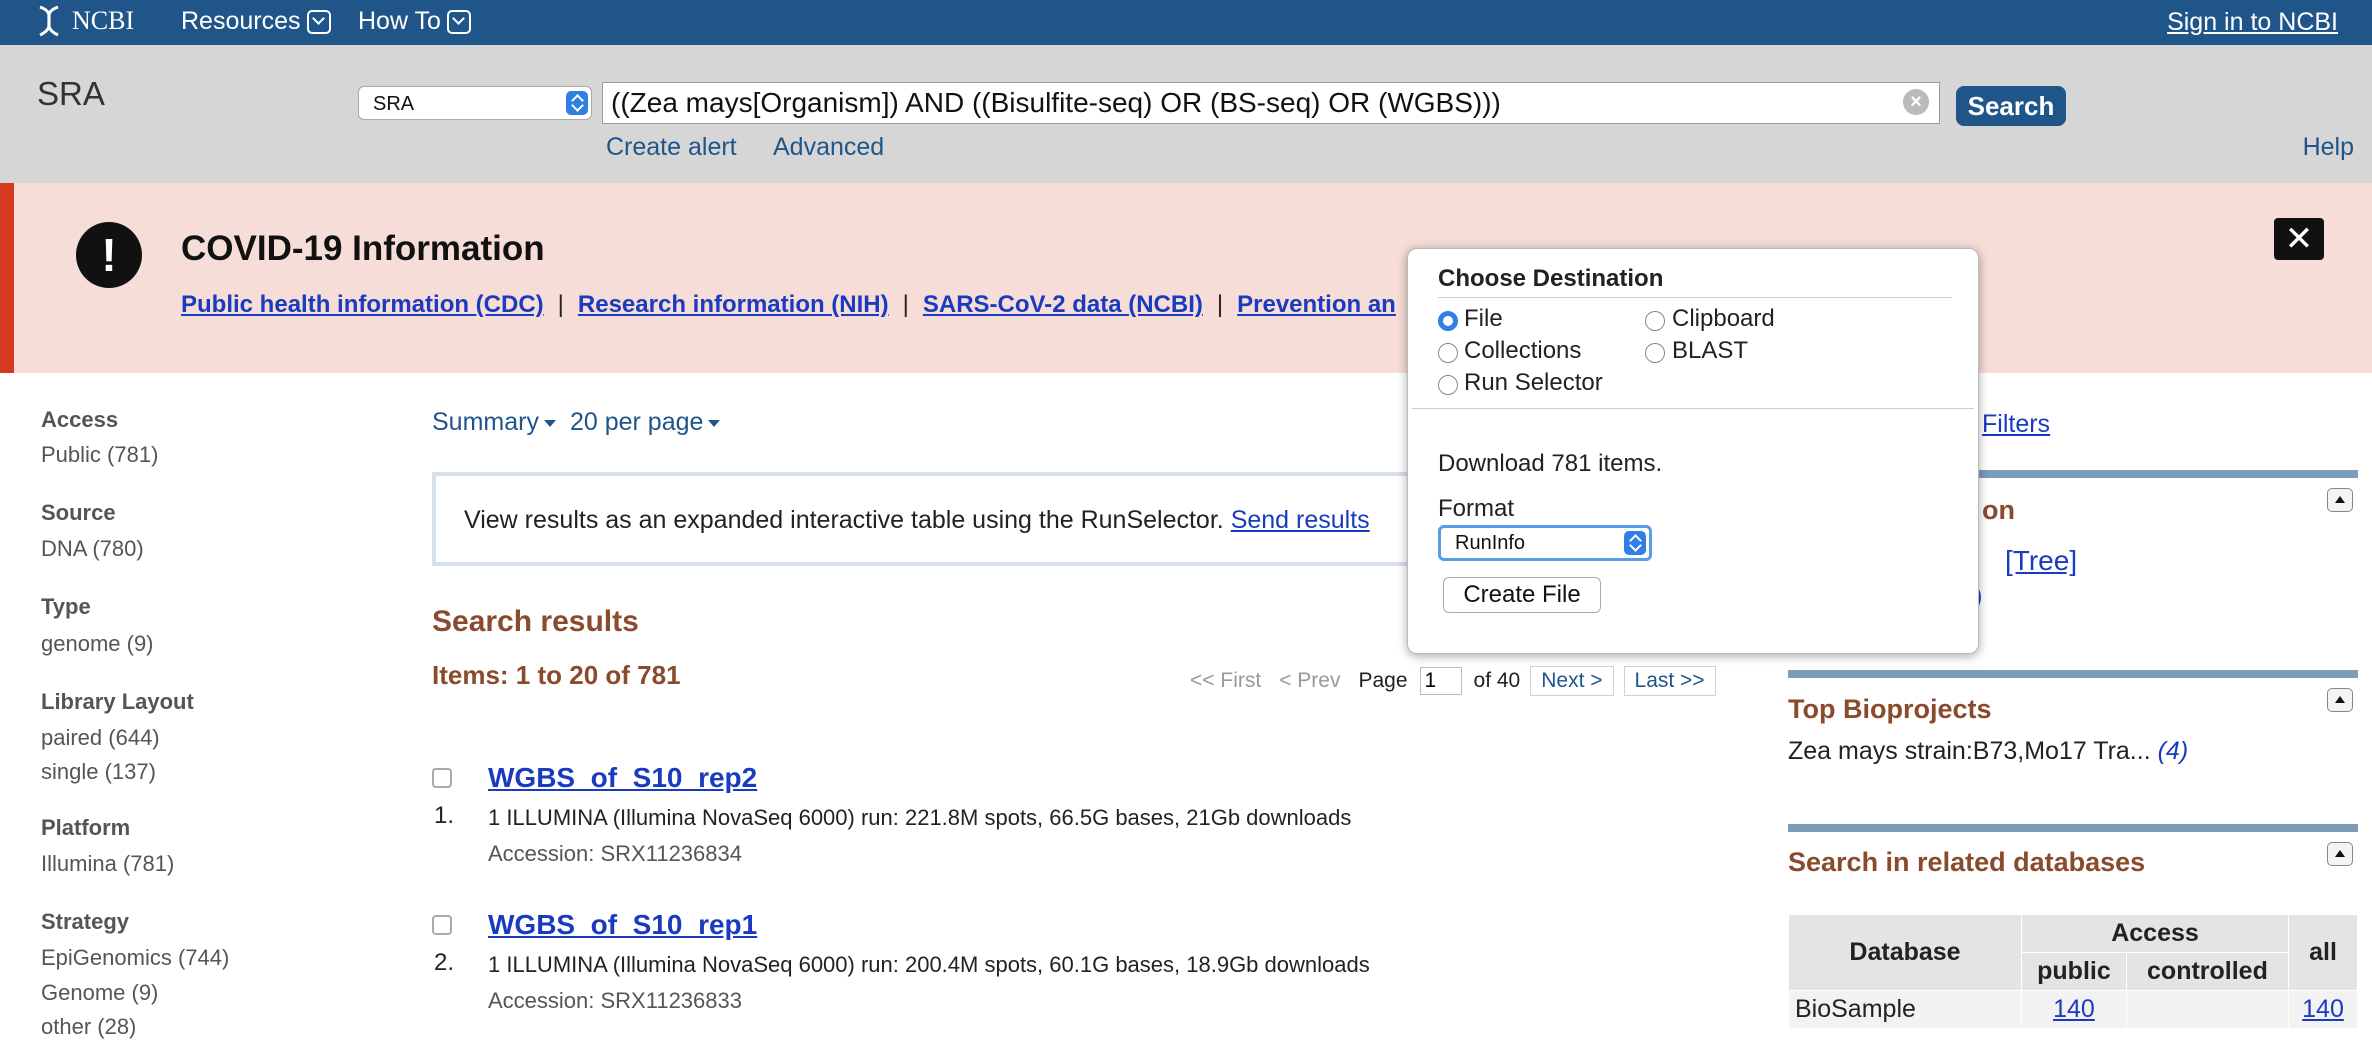  I want to click on summary-dropdown: Summary, so click(485, 422).